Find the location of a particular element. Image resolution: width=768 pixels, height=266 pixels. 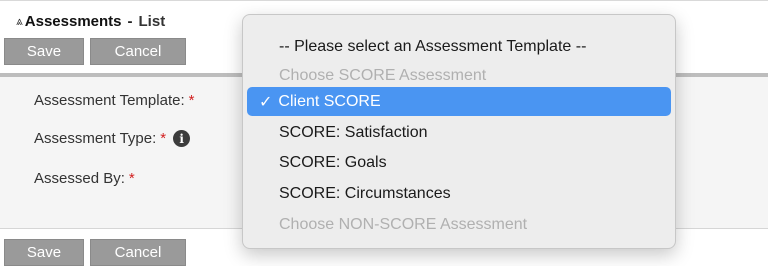

cancel-button-bottom: Cancel is located at coordinates (138, 252).